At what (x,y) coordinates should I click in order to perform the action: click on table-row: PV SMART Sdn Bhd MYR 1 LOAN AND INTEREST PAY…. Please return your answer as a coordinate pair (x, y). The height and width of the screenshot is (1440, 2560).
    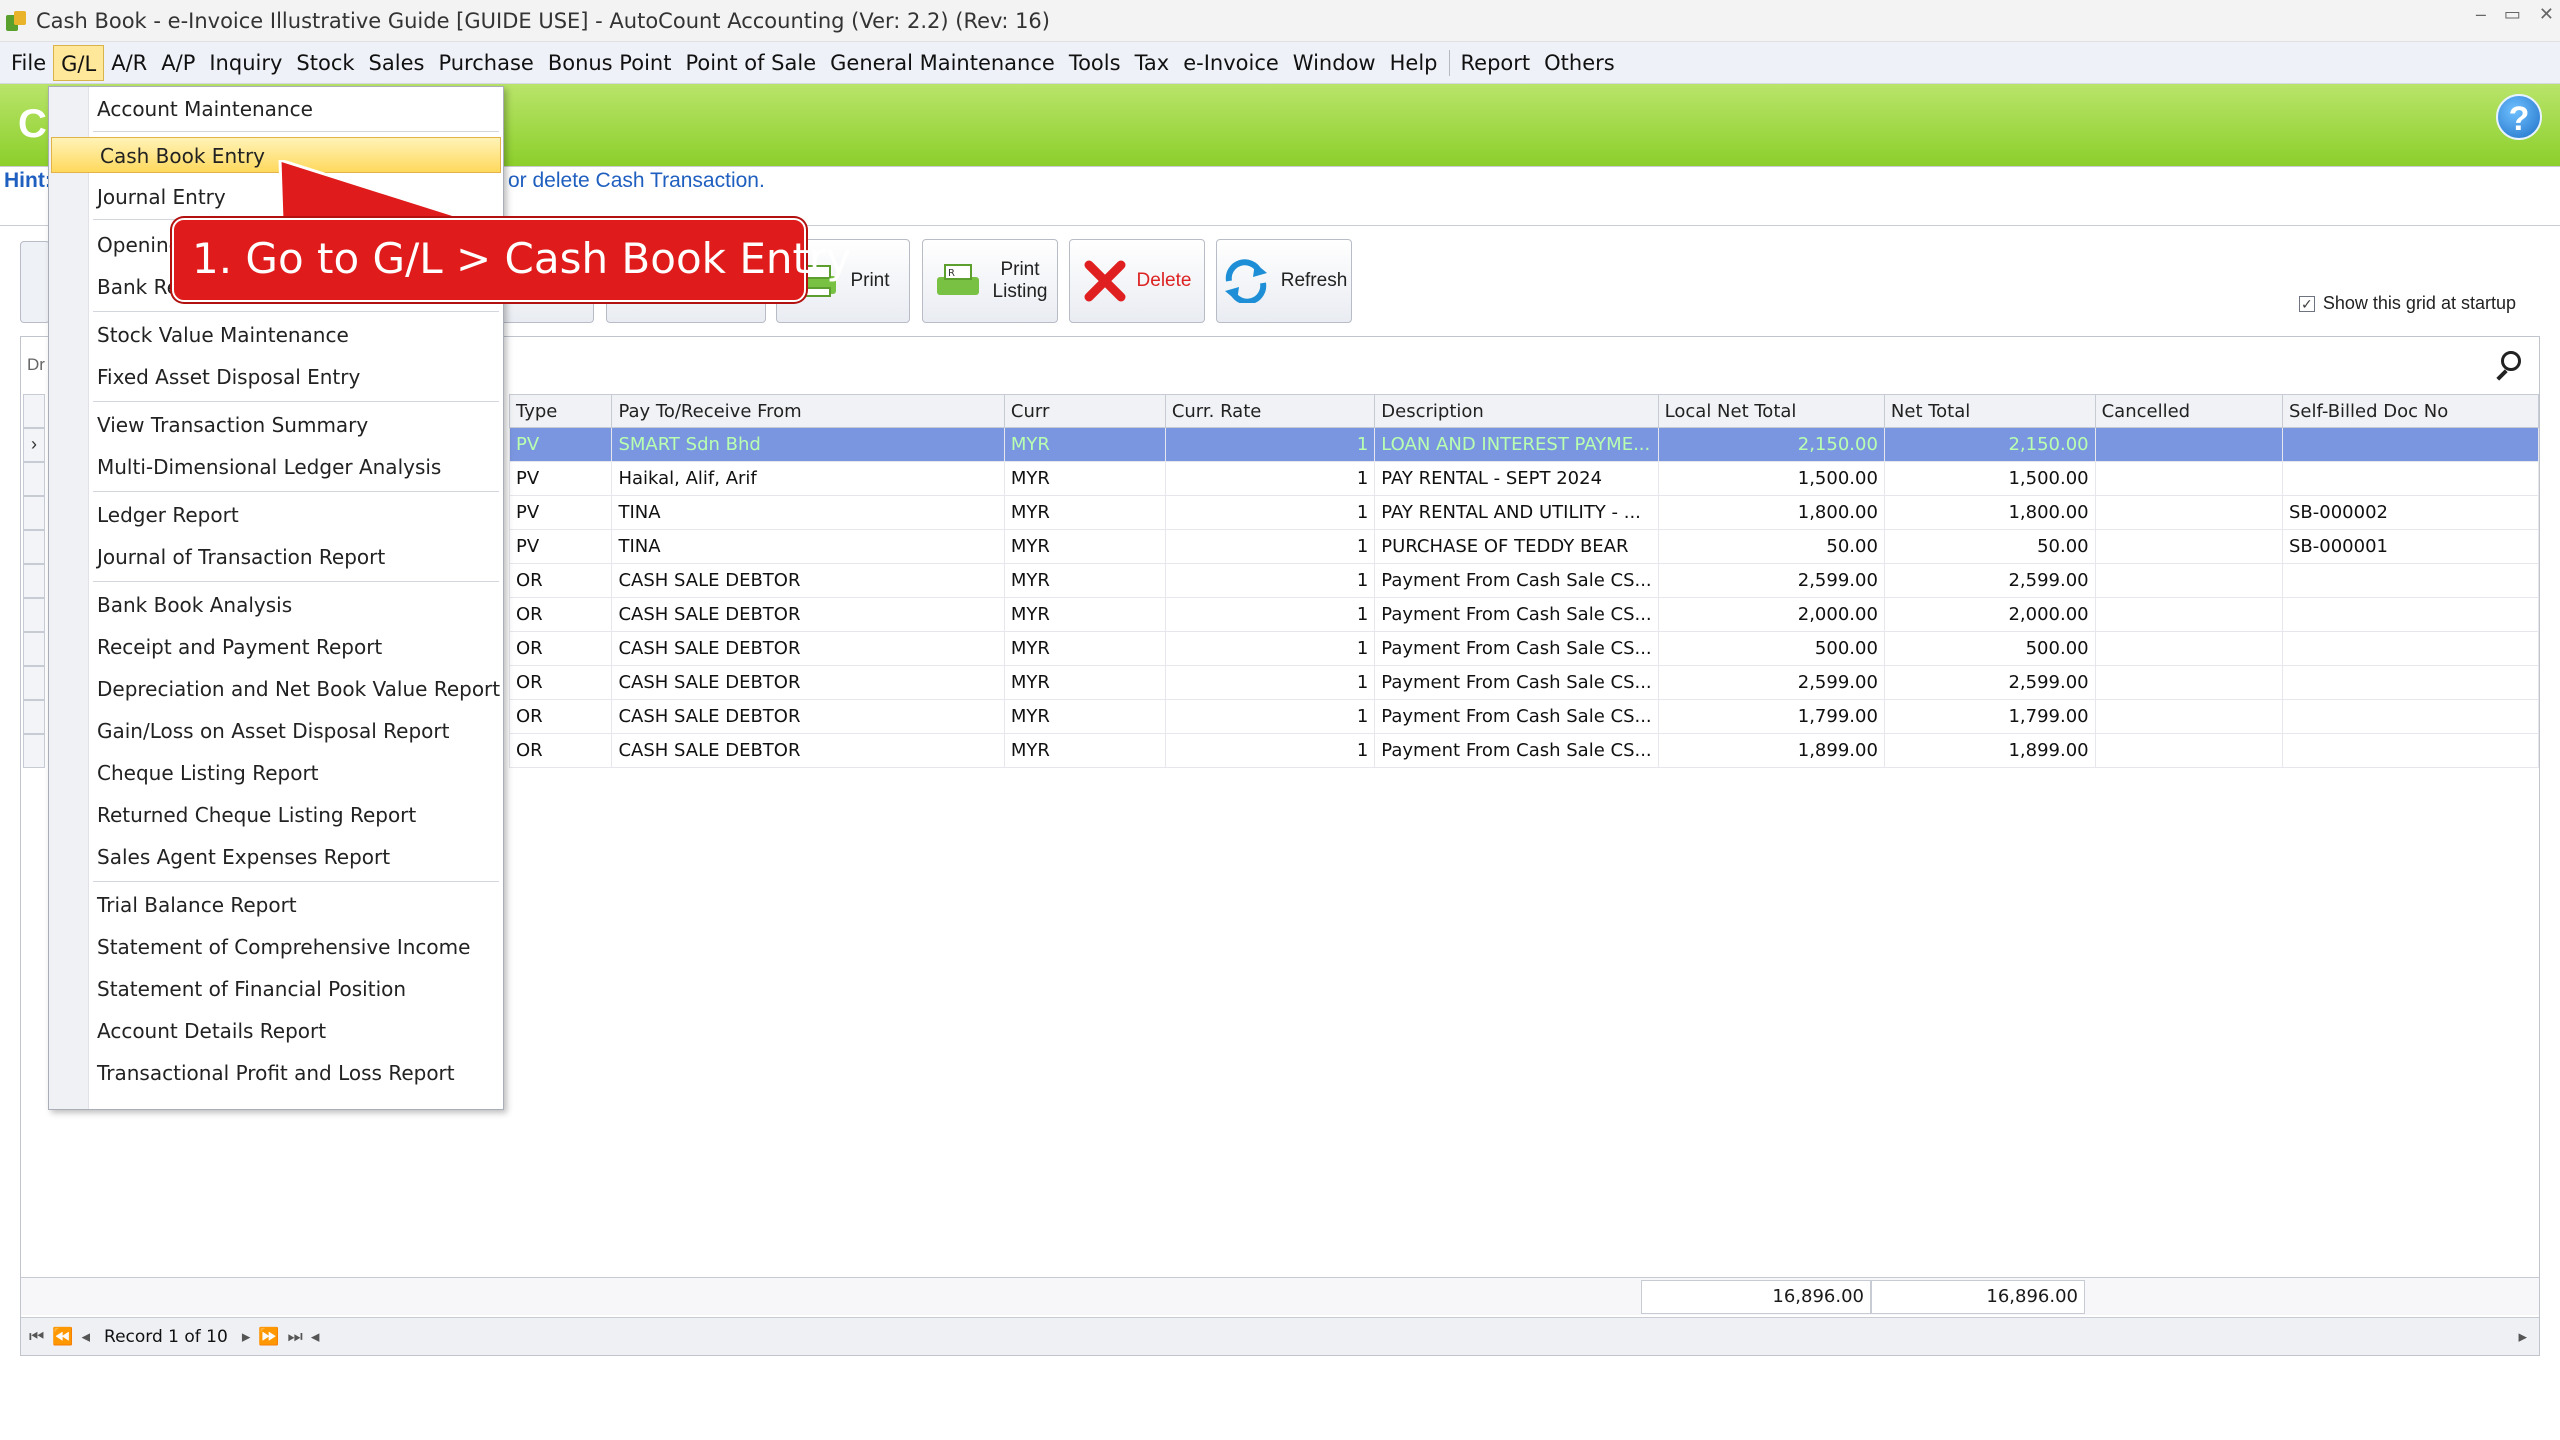
    Looking at the image, I should click on (1523, 444).